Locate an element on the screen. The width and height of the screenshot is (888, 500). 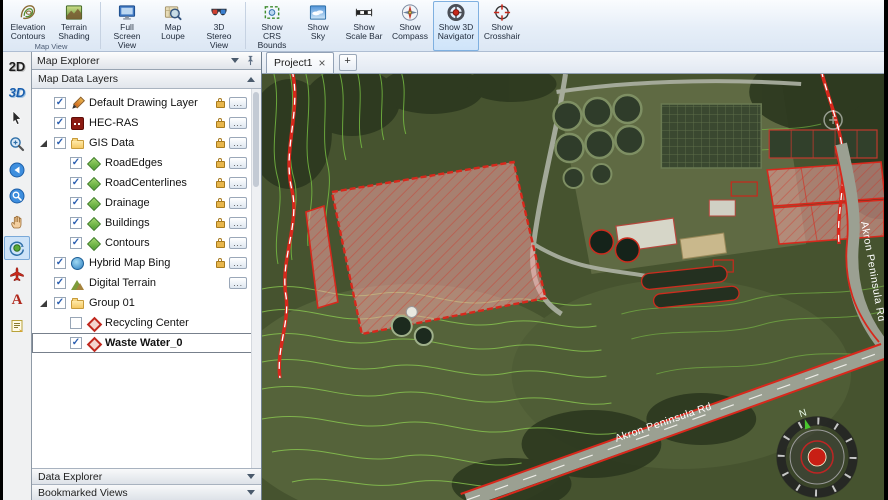
document-tab-bar: Project1 × + is located at coordinates (573, 63).